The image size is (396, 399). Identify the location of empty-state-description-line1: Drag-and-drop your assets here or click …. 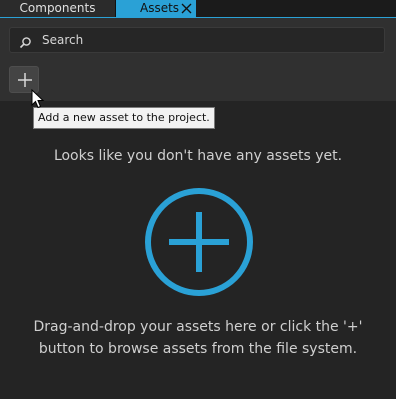
(198, 327).